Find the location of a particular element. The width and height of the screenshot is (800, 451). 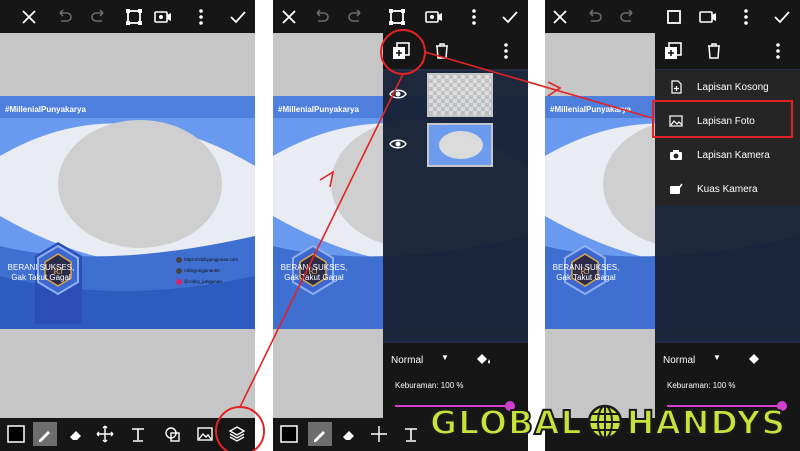

facebook-icon is located at coordinates (179, 270).